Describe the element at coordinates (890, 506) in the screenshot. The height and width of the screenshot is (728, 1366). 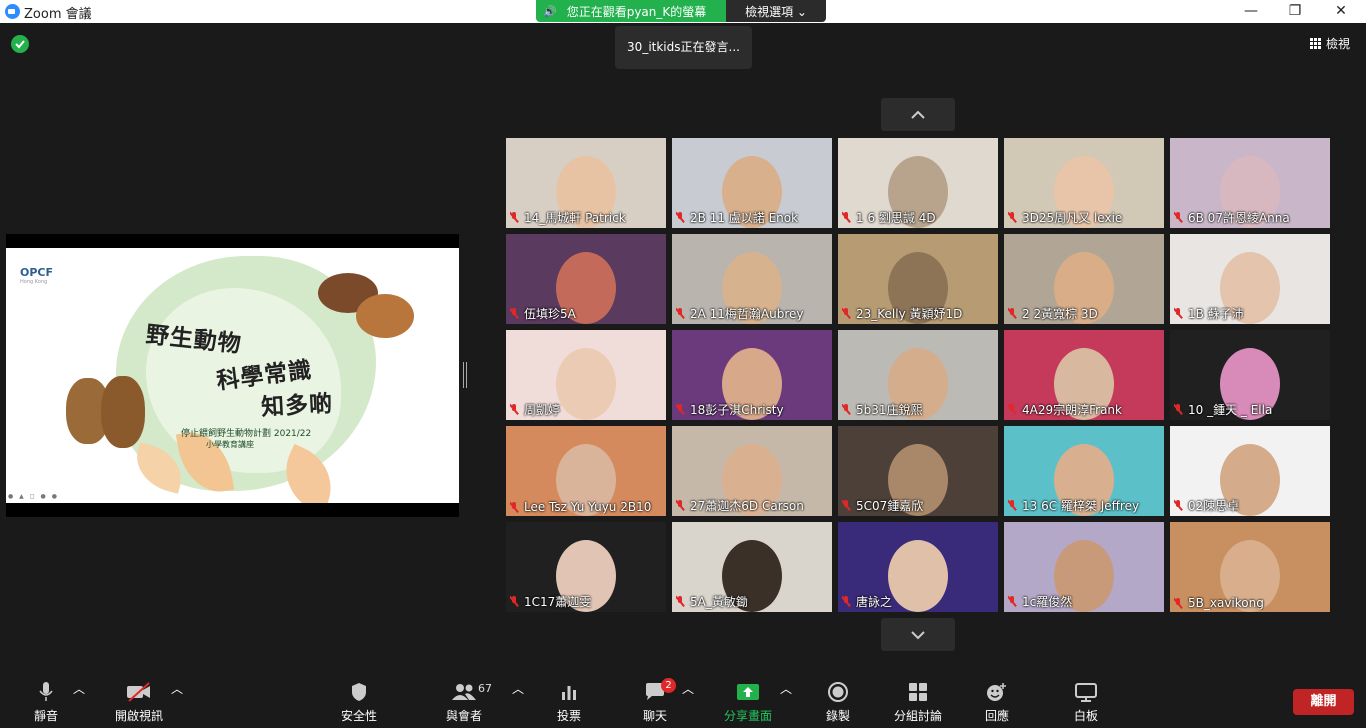
I see `participant-name: 5C07鍾嘉欣` at that location.